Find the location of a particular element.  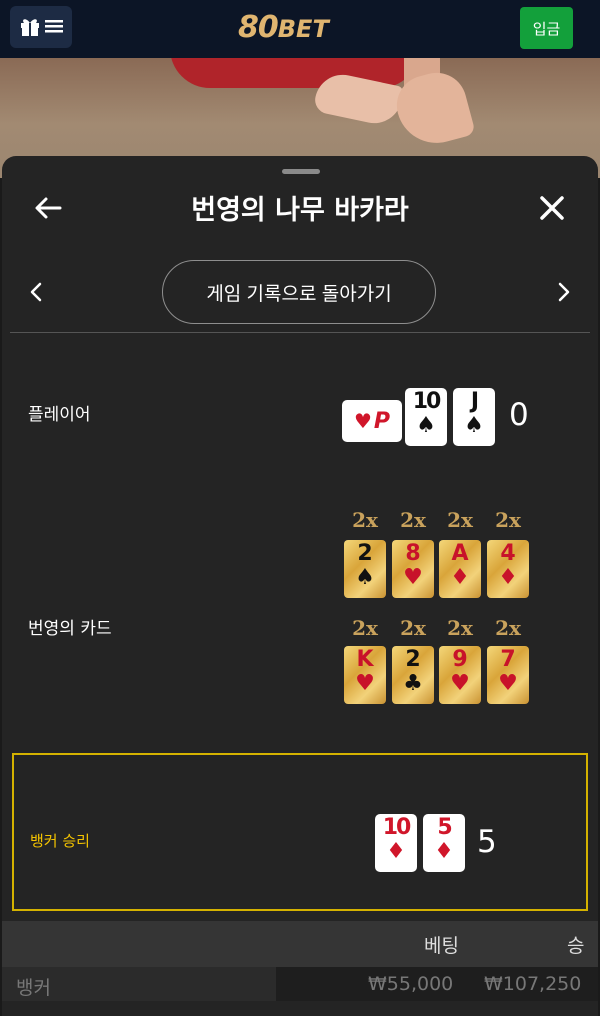

card-rank: K is located at coordinates (365, 659).